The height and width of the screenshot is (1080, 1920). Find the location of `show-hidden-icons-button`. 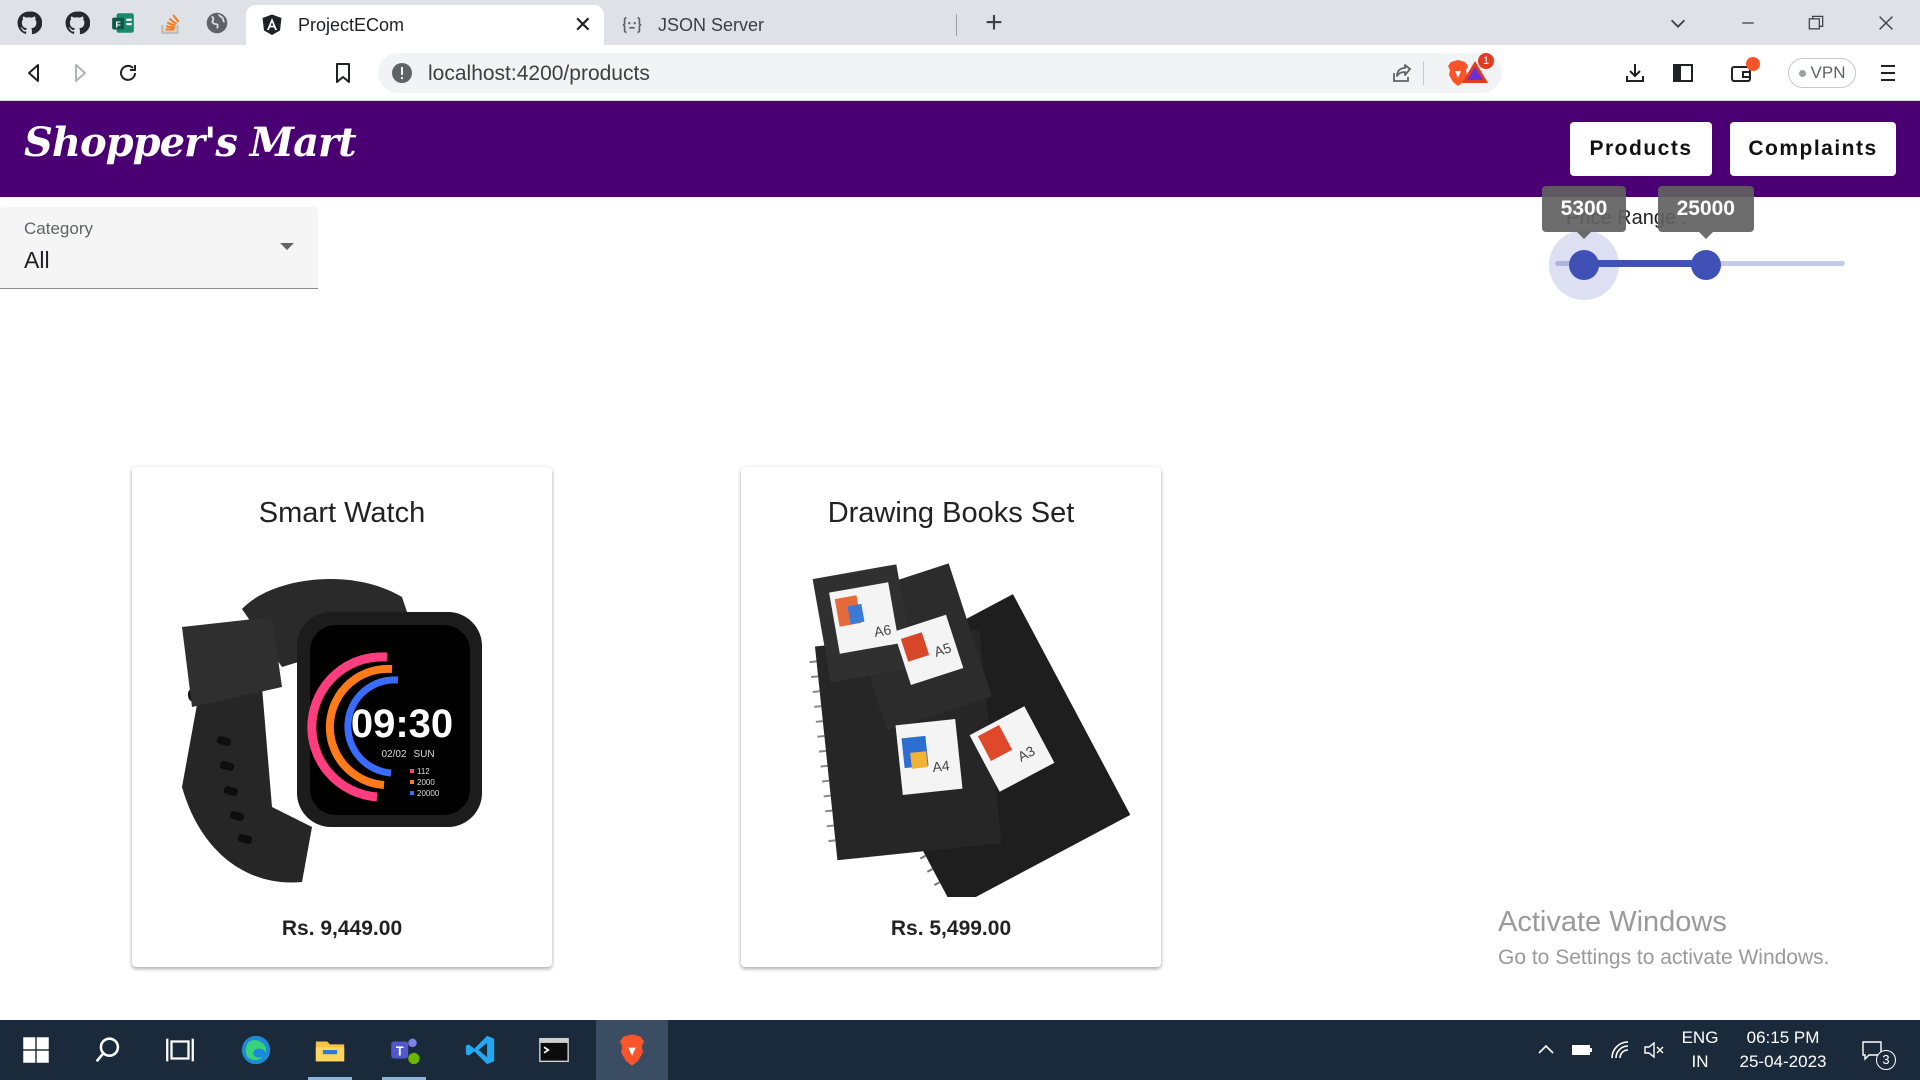

show-hidden-icons-button is located at coordinates (1546, 1050).